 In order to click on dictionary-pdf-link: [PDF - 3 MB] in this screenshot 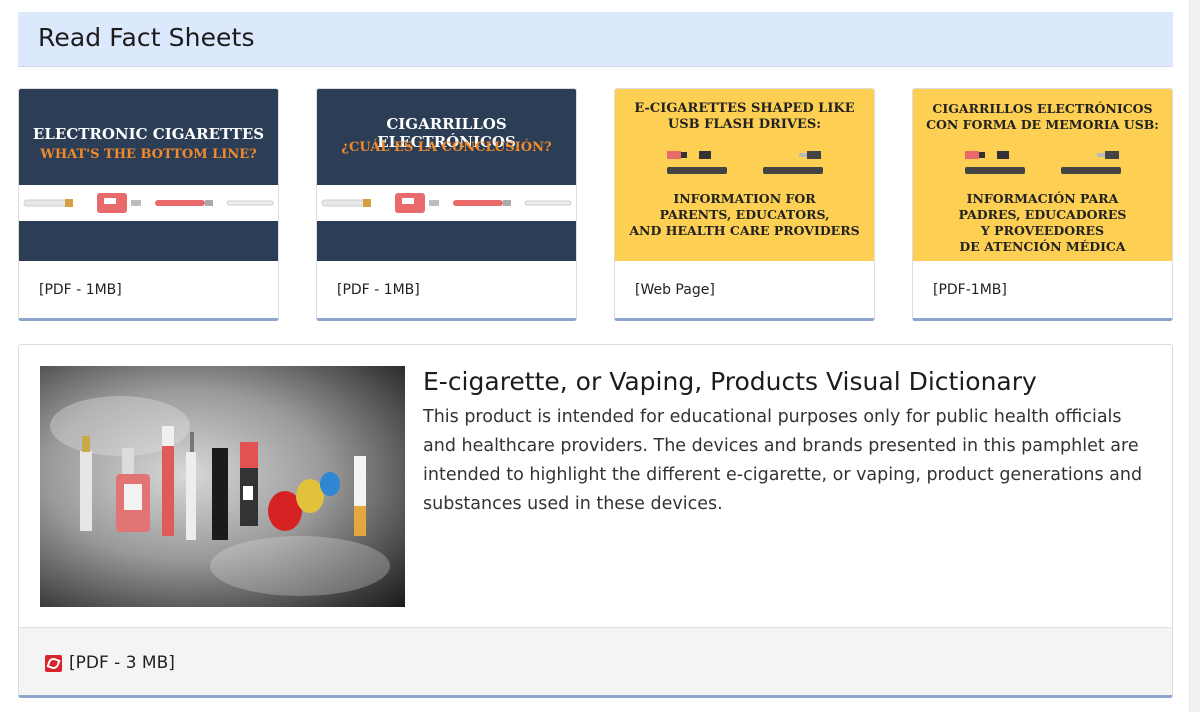, I will do `click(110, 663)`.